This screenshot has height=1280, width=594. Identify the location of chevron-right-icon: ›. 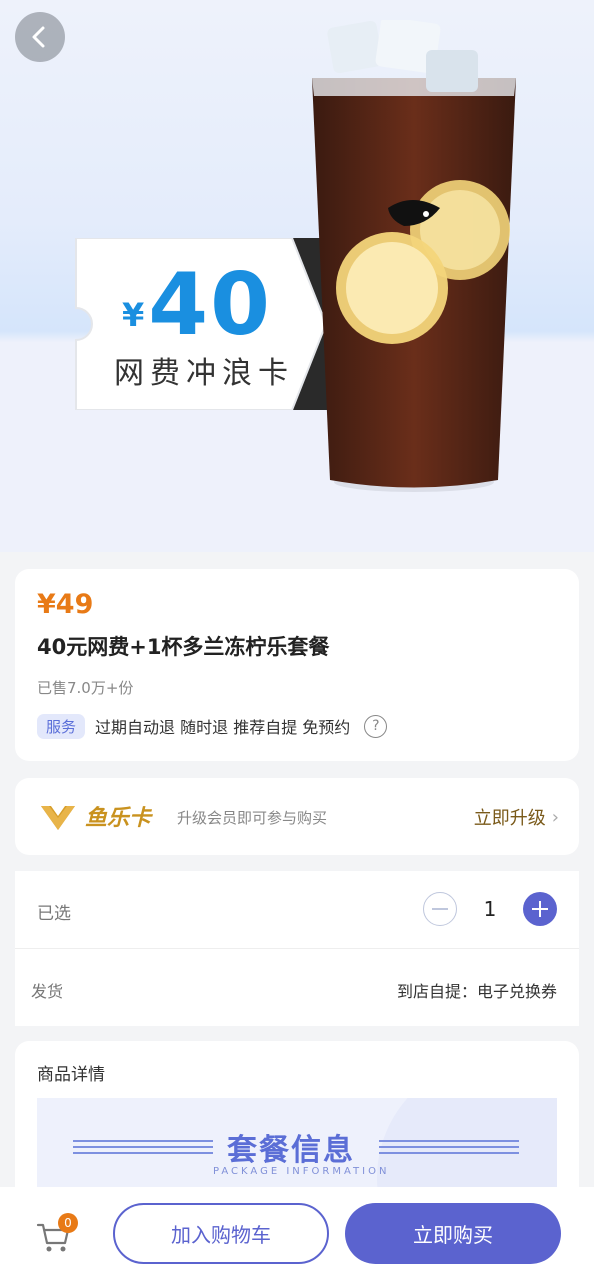
(555, 817).